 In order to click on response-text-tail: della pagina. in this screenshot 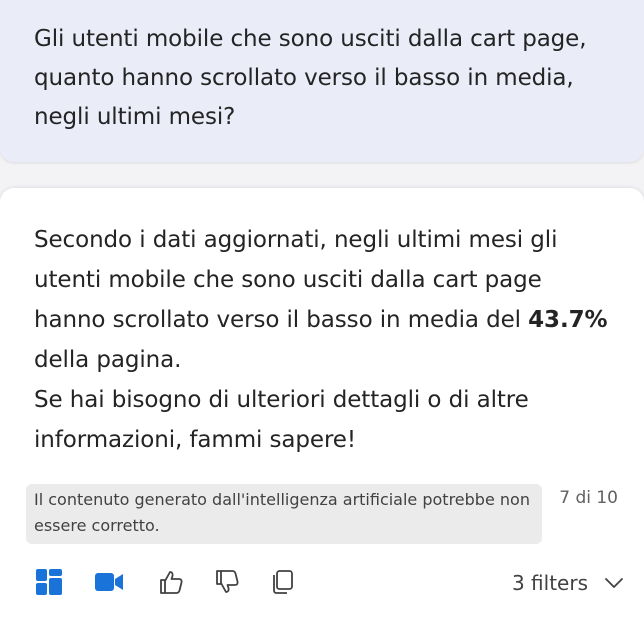, I will do `click(108, 360)`.